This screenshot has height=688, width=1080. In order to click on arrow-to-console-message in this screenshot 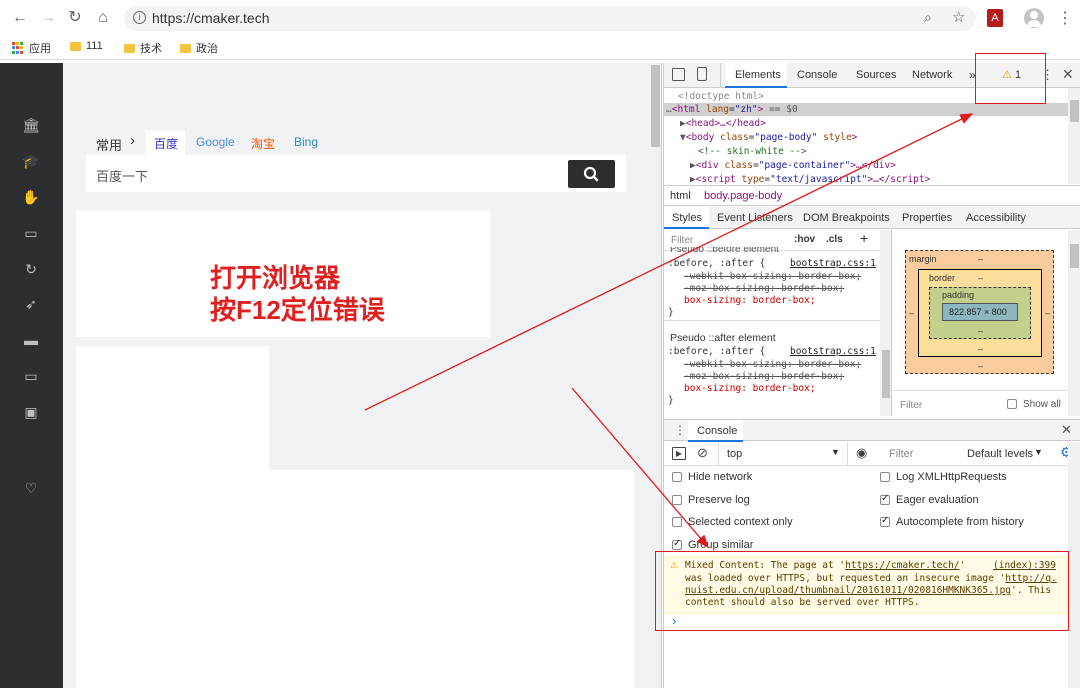, I will do `click(640, 467)`.